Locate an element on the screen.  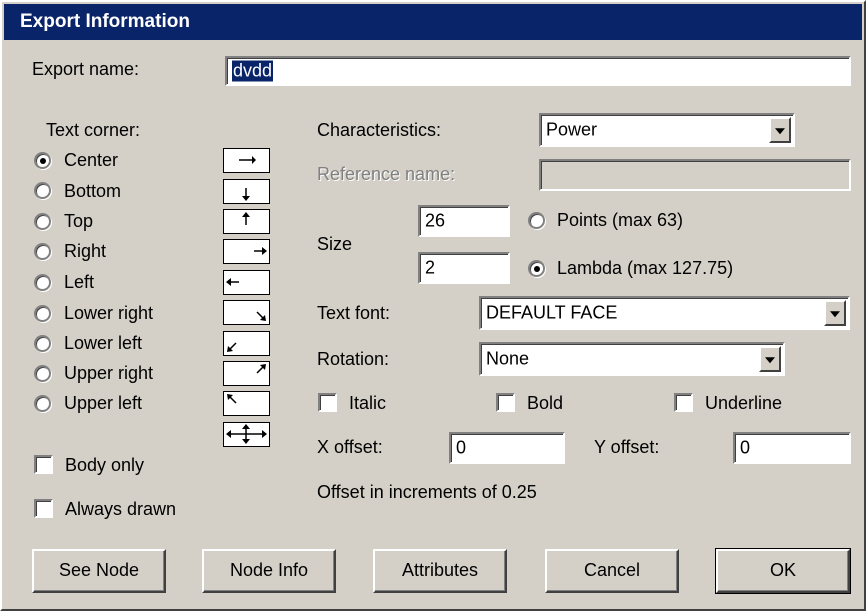
lambda-label: Lambda (max 127.75) is located at coordinates (645, 268).